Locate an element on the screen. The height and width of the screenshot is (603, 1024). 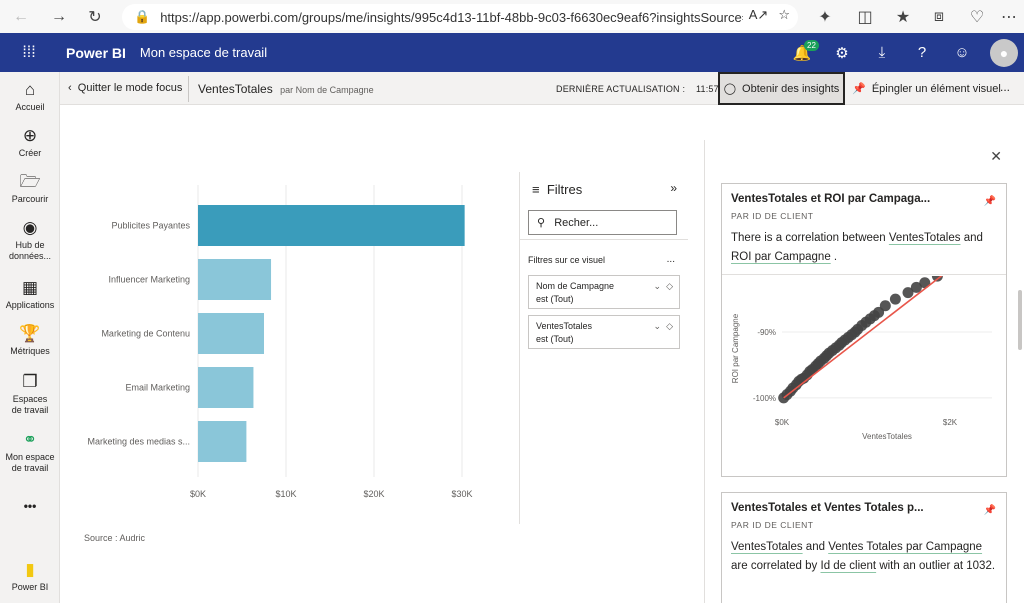
filters-divider is located at coordinates (604, 239).